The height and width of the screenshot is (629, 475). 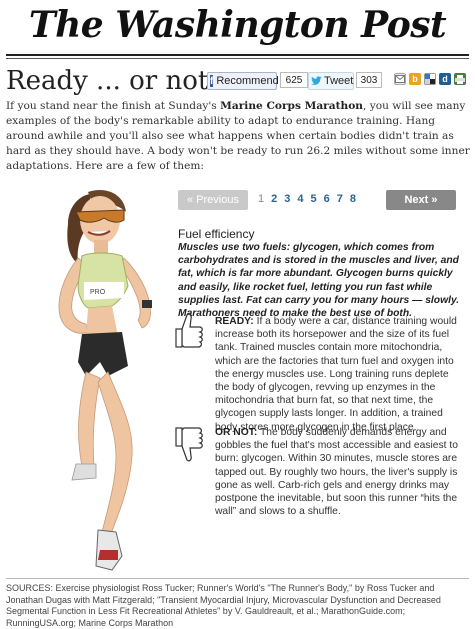 I want to click on tweet-button: Tweet, so click(x=331, y=81).